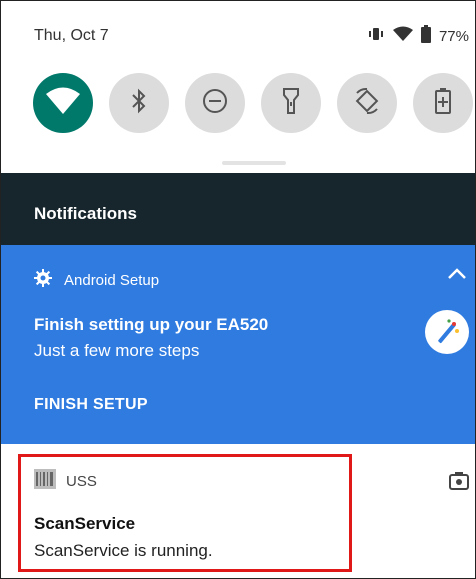 Image resolution: width=476 pixels, height=579 pixels. I want to click on battery-icon, so click(425, 36).